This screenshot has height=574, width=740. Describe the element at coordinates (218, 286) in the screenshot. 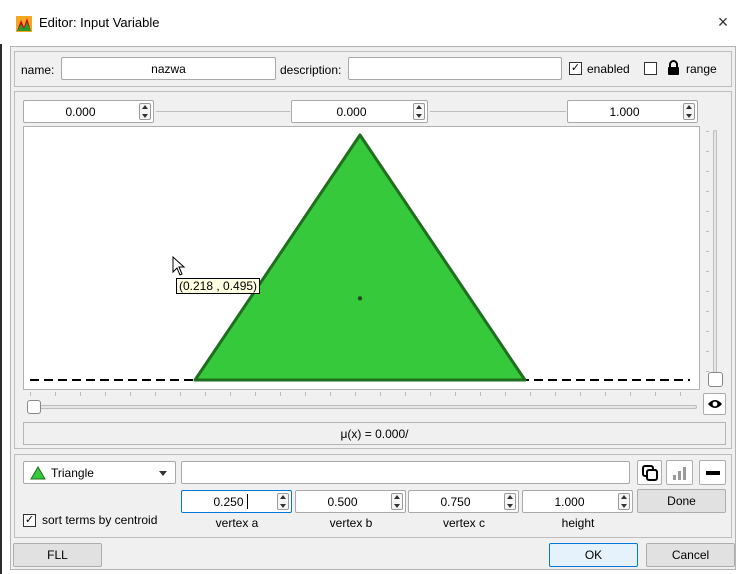

I see `coordinate-tooltip: (0.218 , 0.495)` at that location.